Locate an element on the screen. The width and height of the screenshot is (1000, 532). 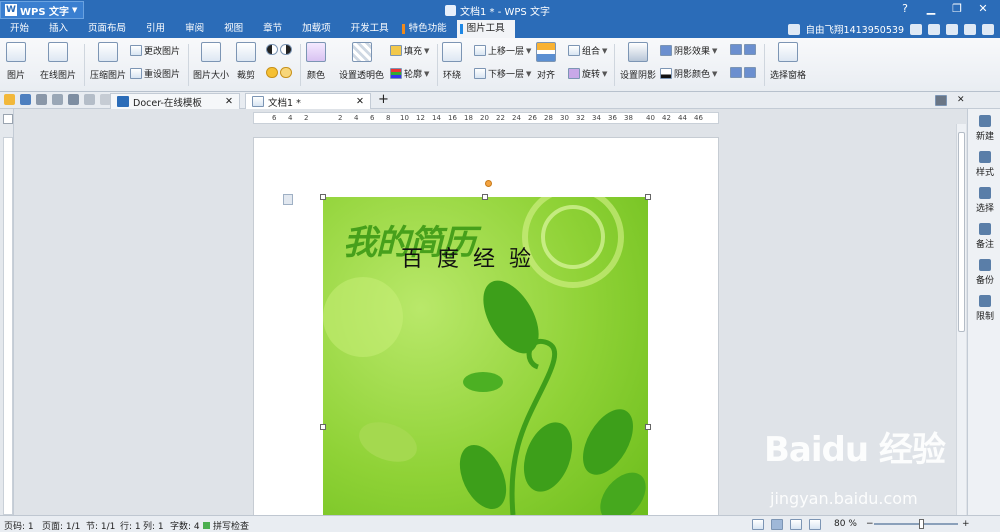
outline-button: 轮廓 ▼ is located at coordinates (409, 73).